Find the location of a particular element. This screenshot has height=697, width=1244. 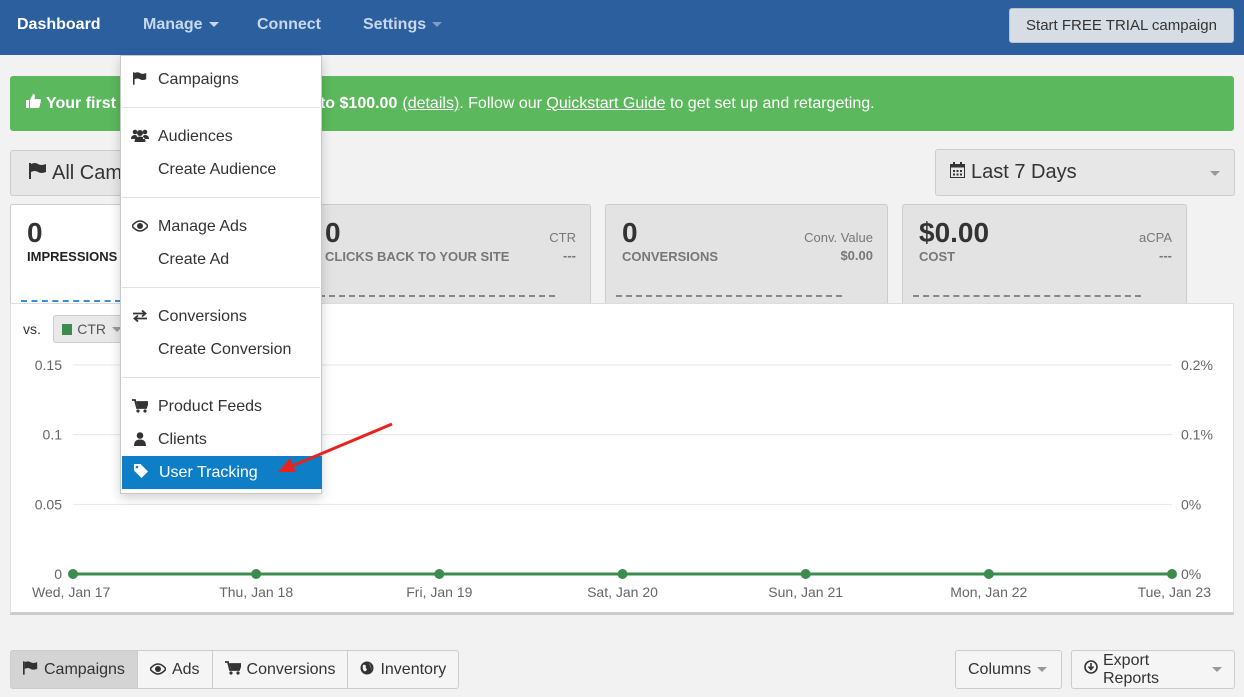

x-tick-label: Mon, Jan 22 is located at coordinates (988, 592).